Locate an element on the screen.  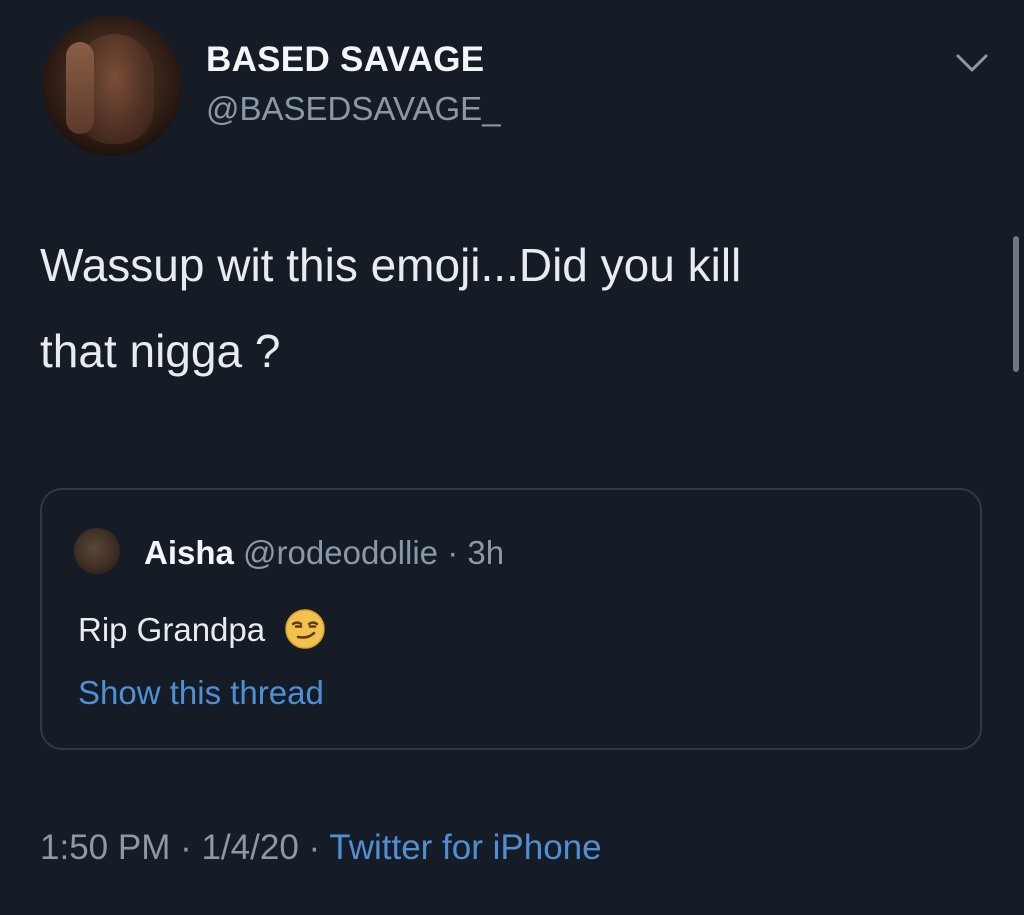
smirking-face-emoji-icon is located at coordinates (305, 629).